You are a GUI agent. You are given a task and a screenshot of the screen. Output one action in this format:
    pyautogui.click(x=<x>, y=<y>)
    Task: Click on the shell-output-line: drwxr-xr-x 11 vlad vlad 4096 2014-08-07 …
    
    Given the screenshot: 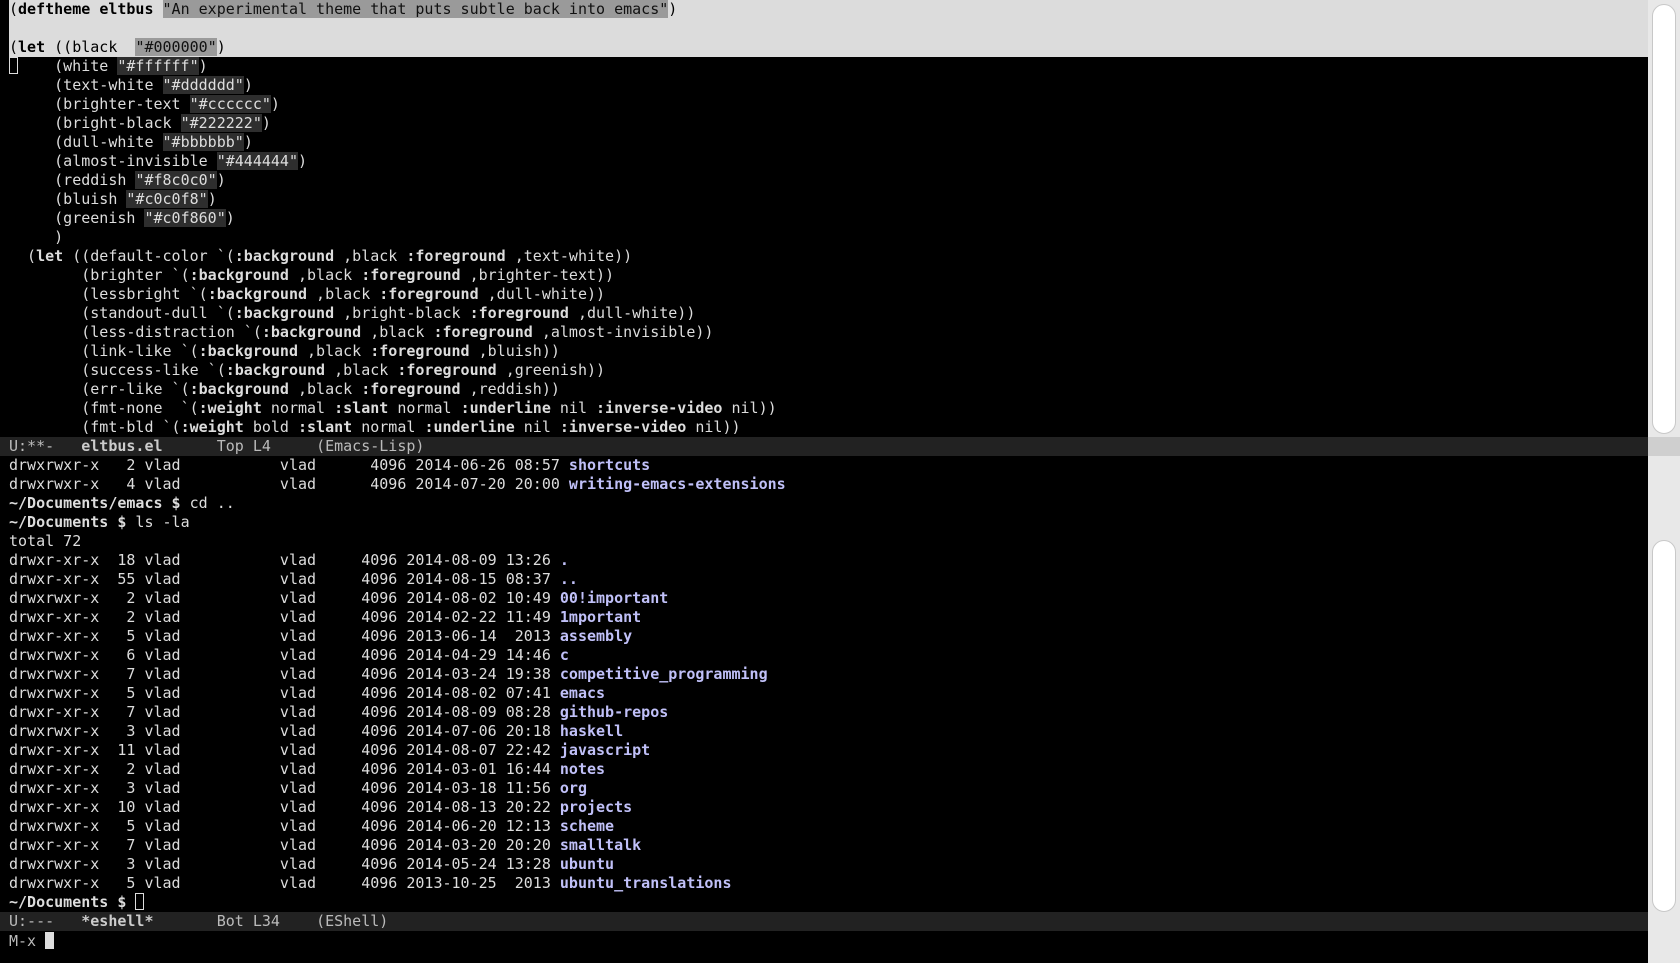 What is the action you would take?
    pyautogui.click(x=828, y=750)
    